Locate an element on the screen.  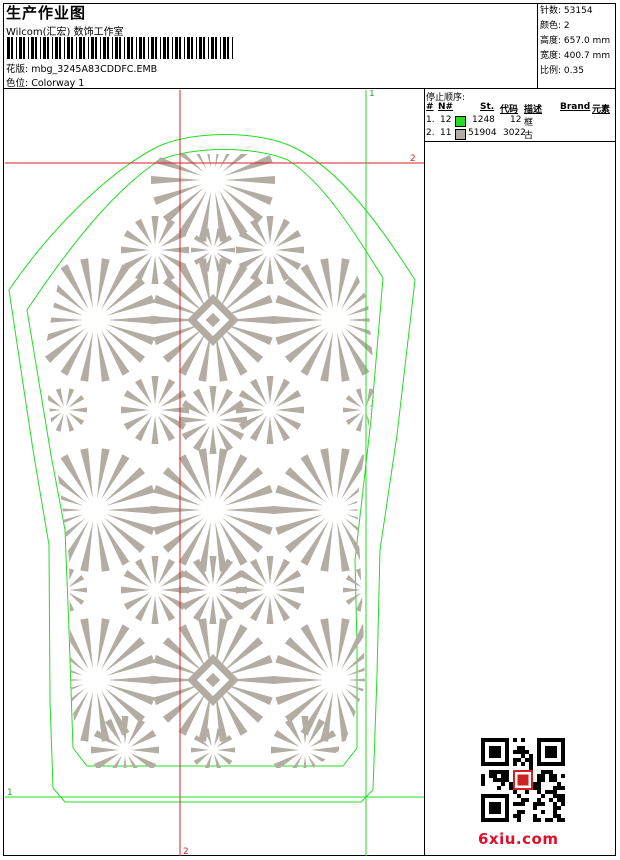
col-brand: Brand is located at coordinates (575, 107).